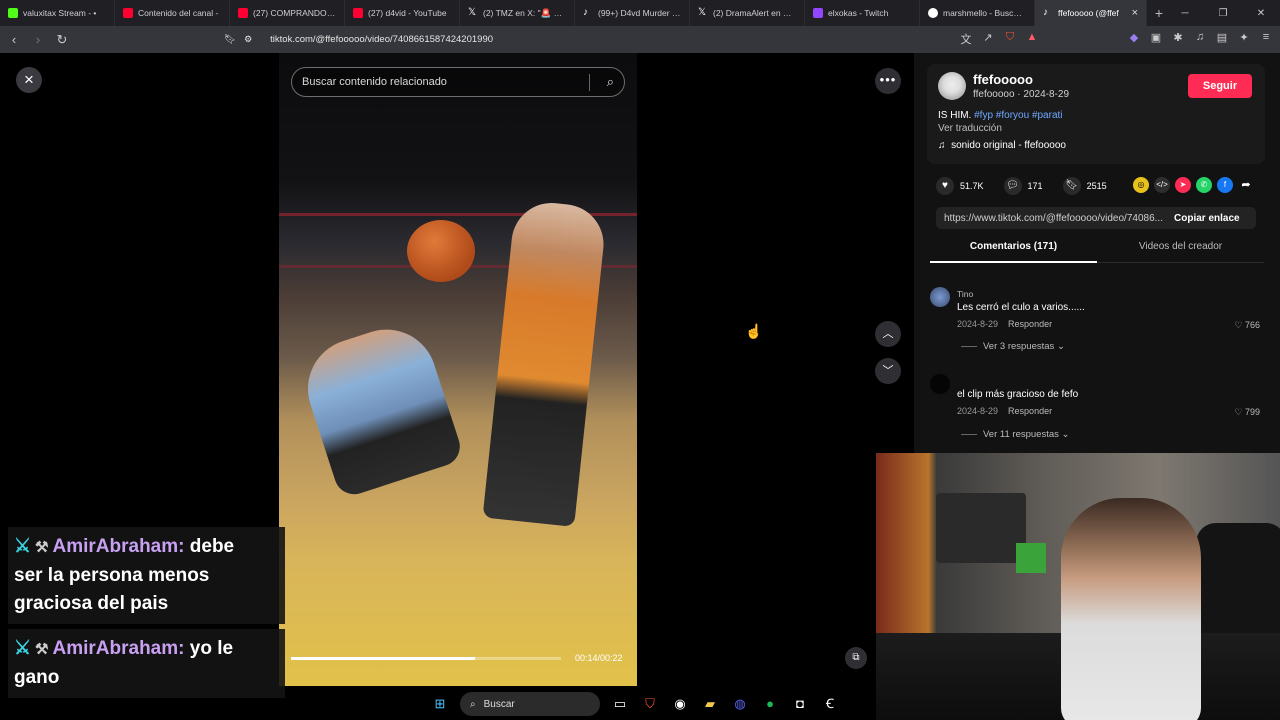 This screenshot has height=720, width=1280. I want to click on hashtags: #fyp #foryou #parati, so click(1018, 115).